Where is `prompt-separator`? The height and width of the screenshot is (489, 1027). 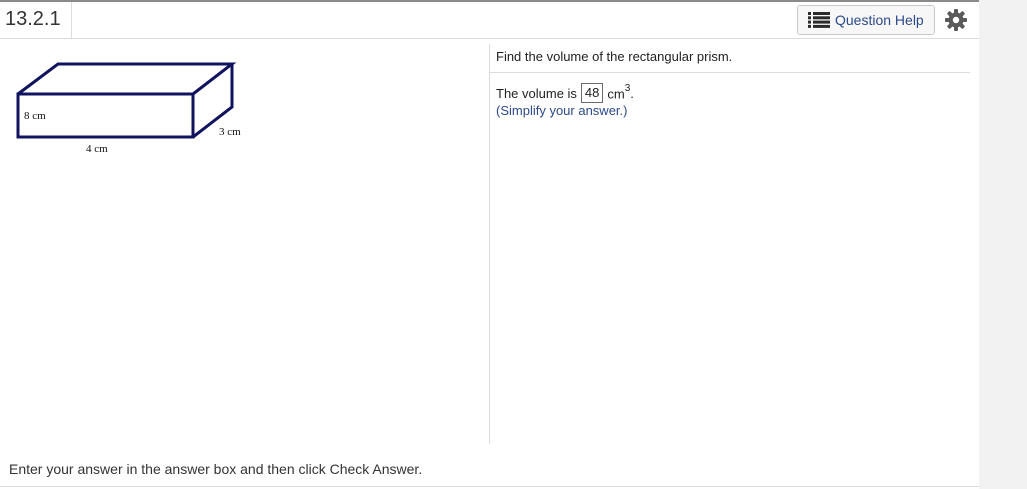
prompt-separator is located at coordinates (730, 72).